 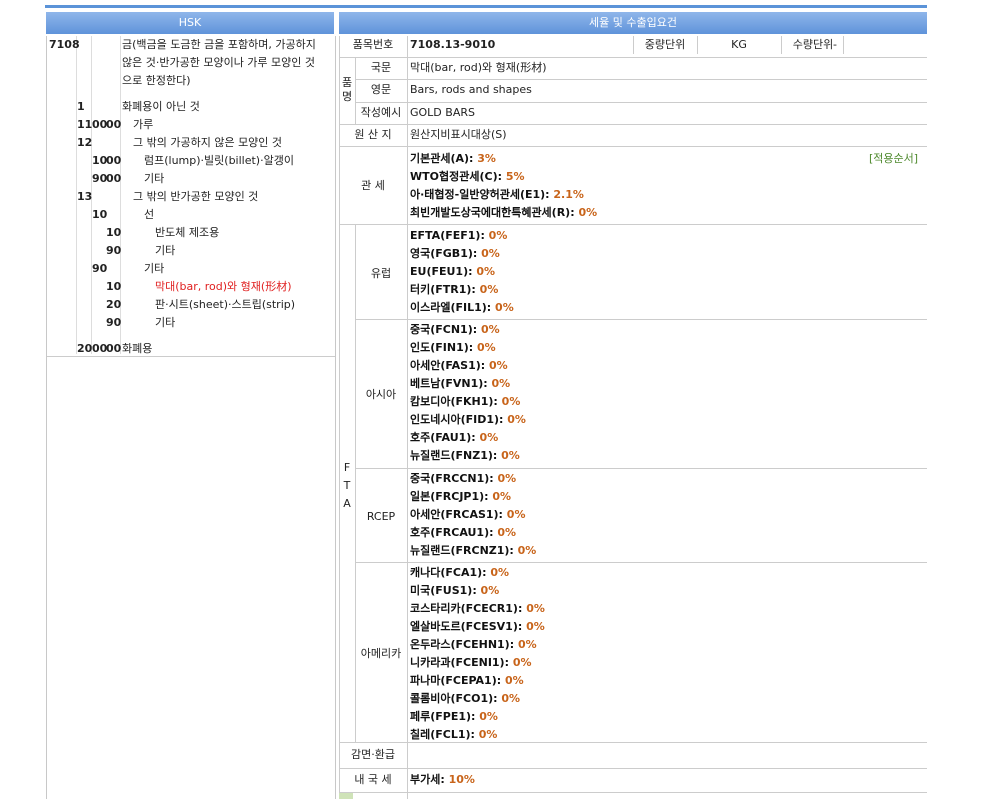 What do you see at coordinates (445, 716) in the screenshot?
I see `rate-name: 페루(FPE1):` at bounding box center [445, 716].